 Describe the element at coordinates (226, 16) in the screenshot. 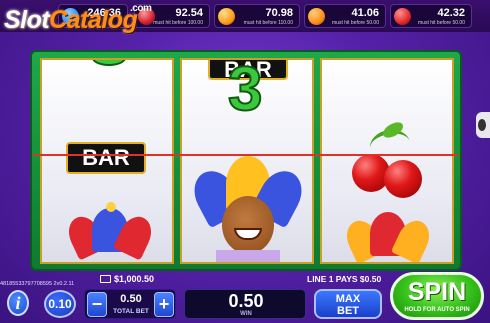

I see `jackpot-minor-icon` at that location.